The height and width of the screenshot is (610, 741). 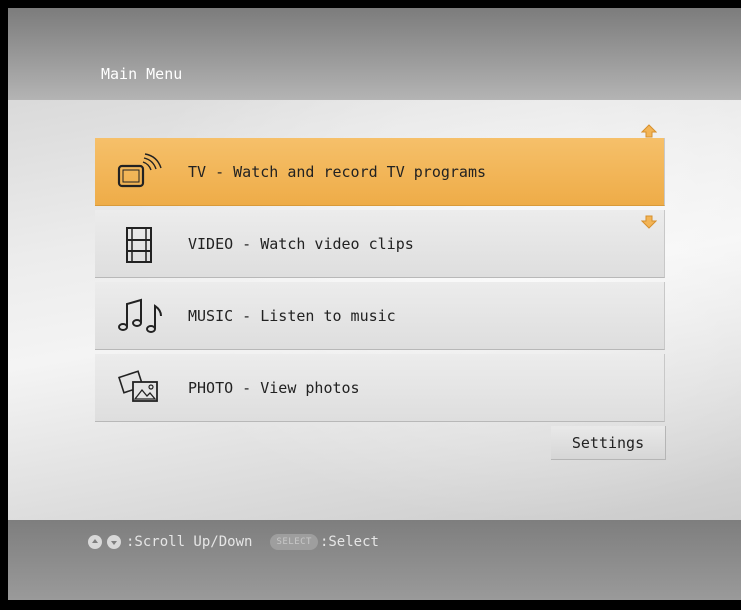 I want to click on menu-item-tv: TV - Watch and record TV programs, so click(x=380, y=172).